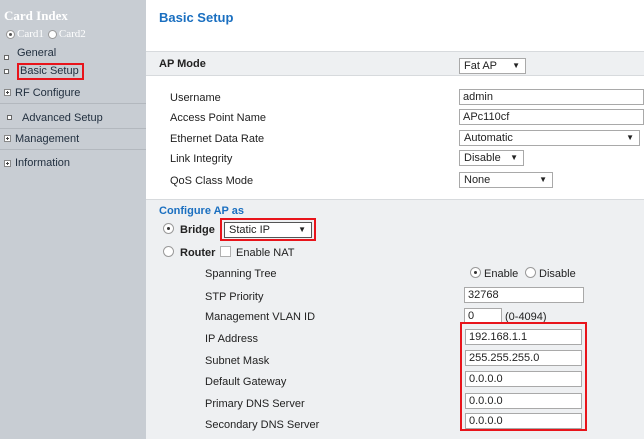 The height and width of the screenshot is (439, 644). What do you see at coordinates (523, 379) in the screenshot?
I see `default-gateway-field: 0.0.0.0` at bounding box center [523, 379].